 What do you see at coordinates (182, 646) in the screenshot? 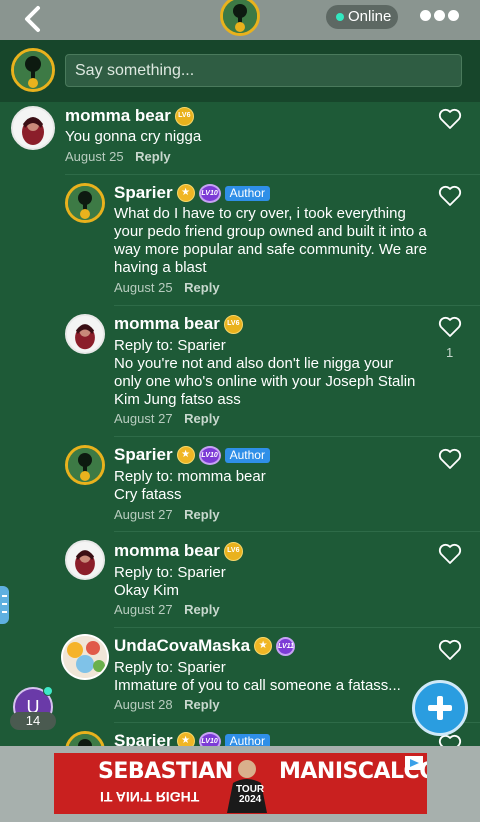
I see `comment-author: UndaCovaMaska` at bounding box center [182, 646].